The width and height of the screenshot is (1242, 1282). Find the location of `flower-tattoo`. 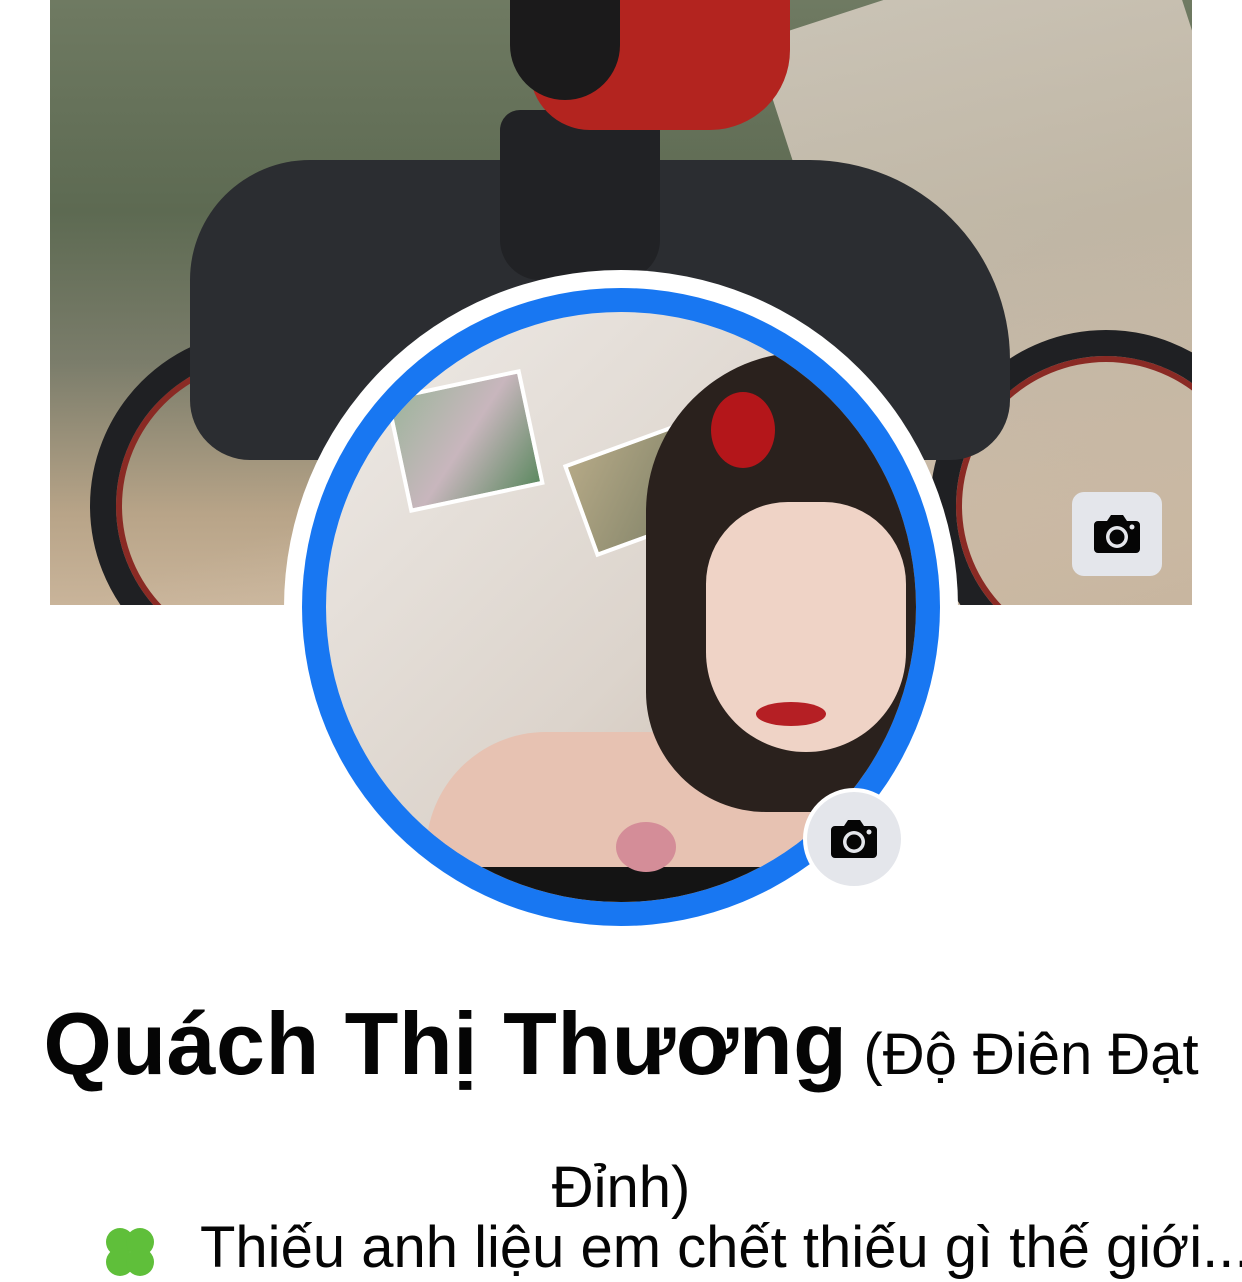

flower-tattoo is located at coordinates (646, 847).